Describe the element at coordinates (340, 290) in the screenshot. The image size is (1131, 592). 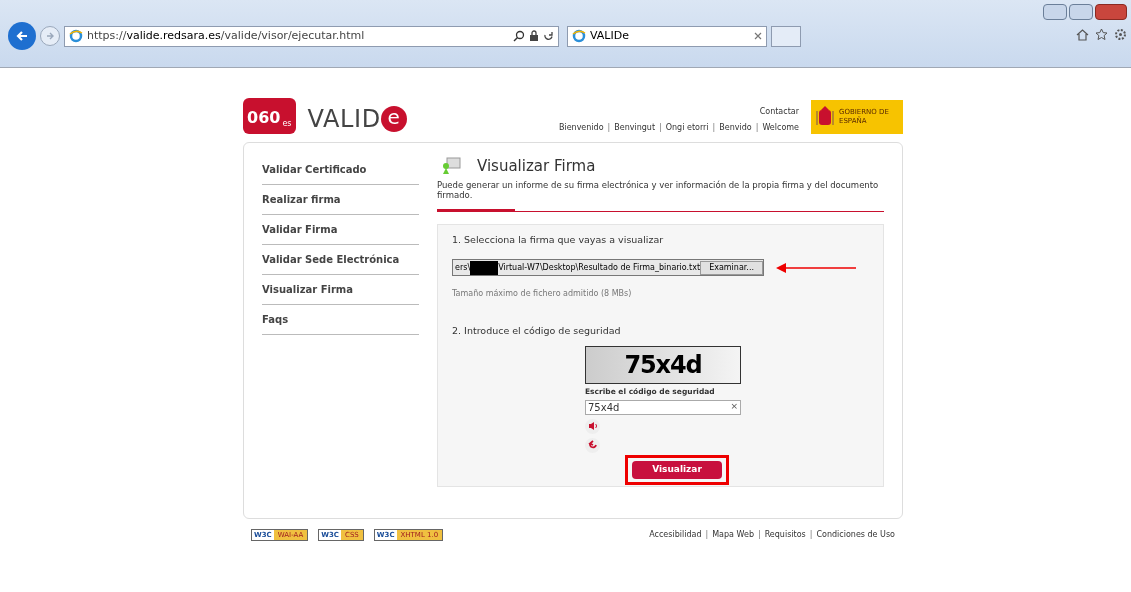
I see `sidebar-item: Visualizar Firma` at that location.